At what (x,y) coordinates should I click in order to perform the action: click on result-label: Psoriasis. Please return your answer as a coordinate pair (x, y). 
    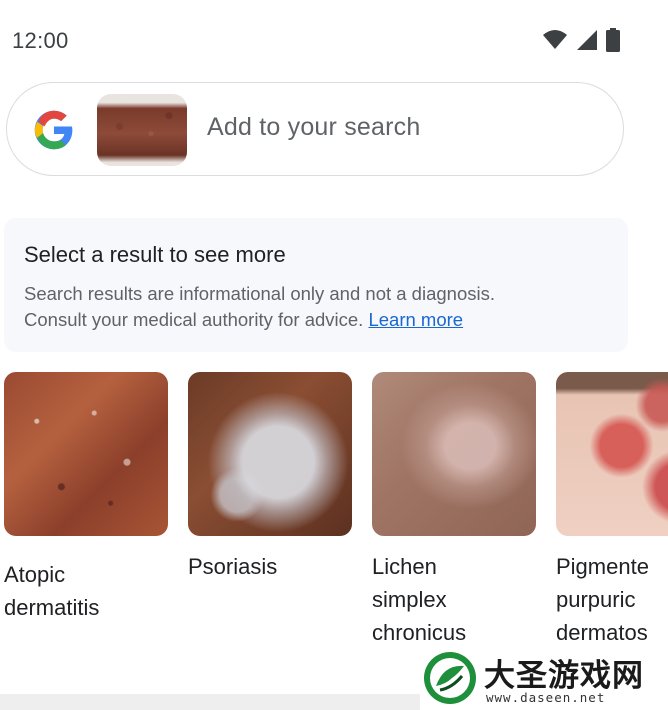
    Looking at the image, I should click on (271, 566).